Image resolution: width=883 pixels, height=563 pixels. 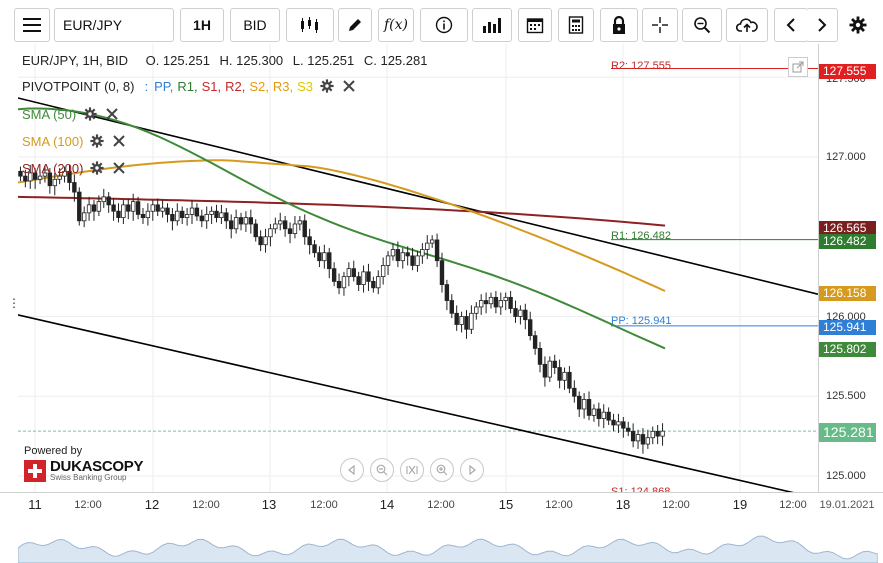 What do you see at coordinates (858, 25) in the screenshot?
I see `settings-gear-icon` at bounding box center [858, 25].